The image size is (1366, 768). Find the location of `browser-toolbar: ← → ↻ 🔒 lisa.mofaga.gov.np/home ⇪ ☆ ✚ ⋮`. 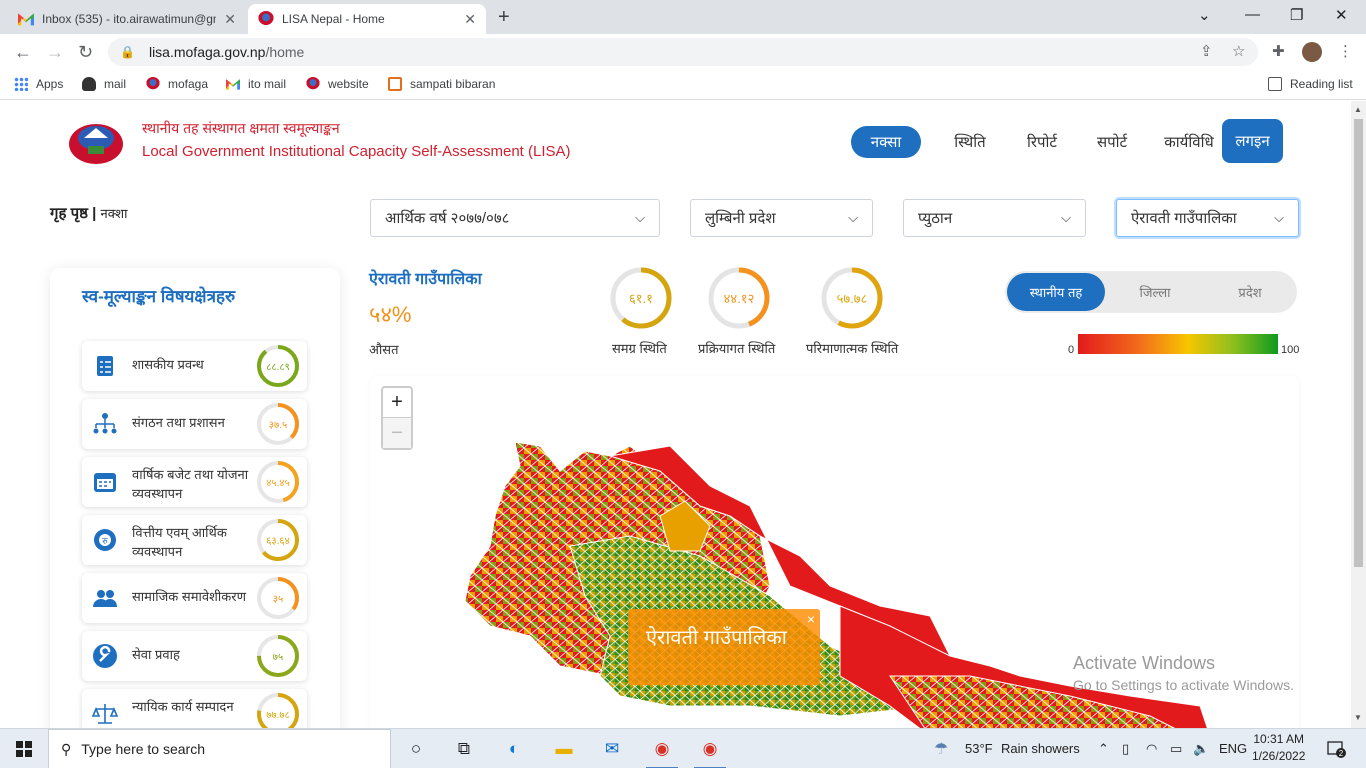

browser-toolbar: ← → ↻ 🔒 lisa.mofaga.gov.np/home ⇪ ☆ ✚ ⋮ is located at coordinates (683, 52).